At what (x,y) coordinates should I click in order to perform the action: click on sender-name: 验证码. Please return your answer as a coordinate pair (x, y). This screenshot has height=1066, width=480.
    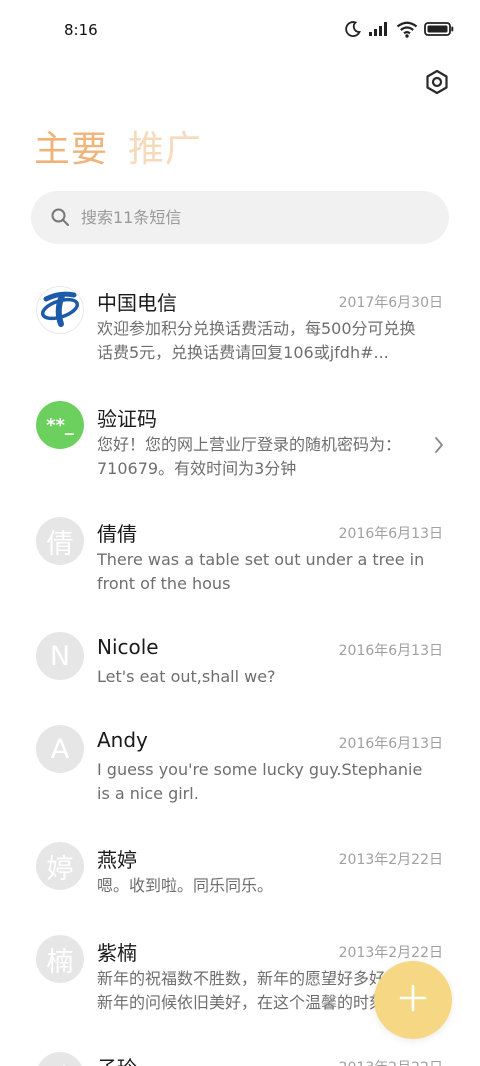
    Looking at the image, I should click on (127, 419).